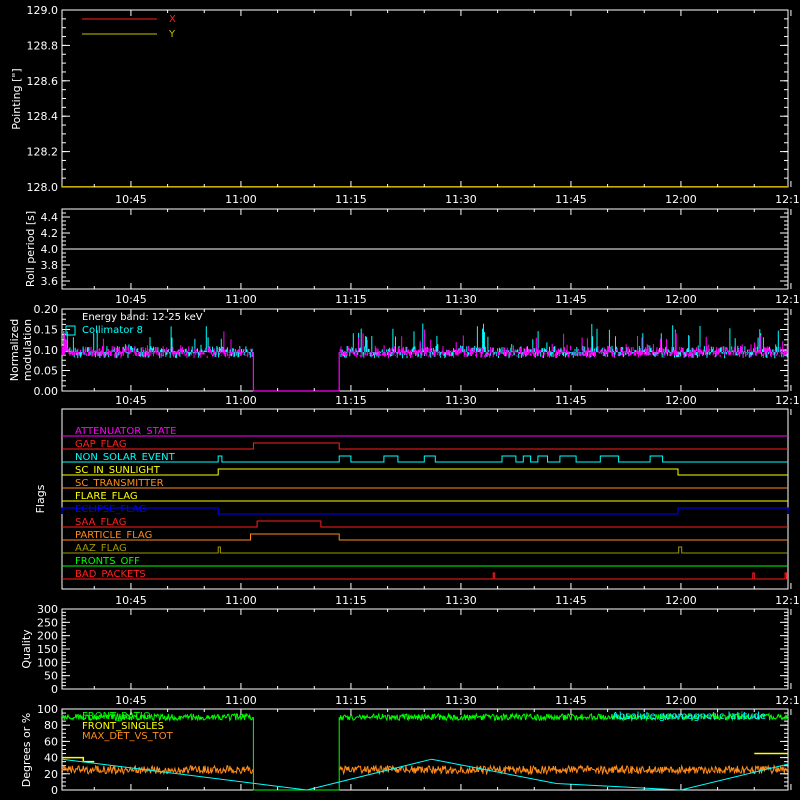 The image size is (800, 800). What do you see at coordinates (26, 750) in the screenshot?
I see `ratios-ylabel: Degrees or %` at bounding box center [26, 750].